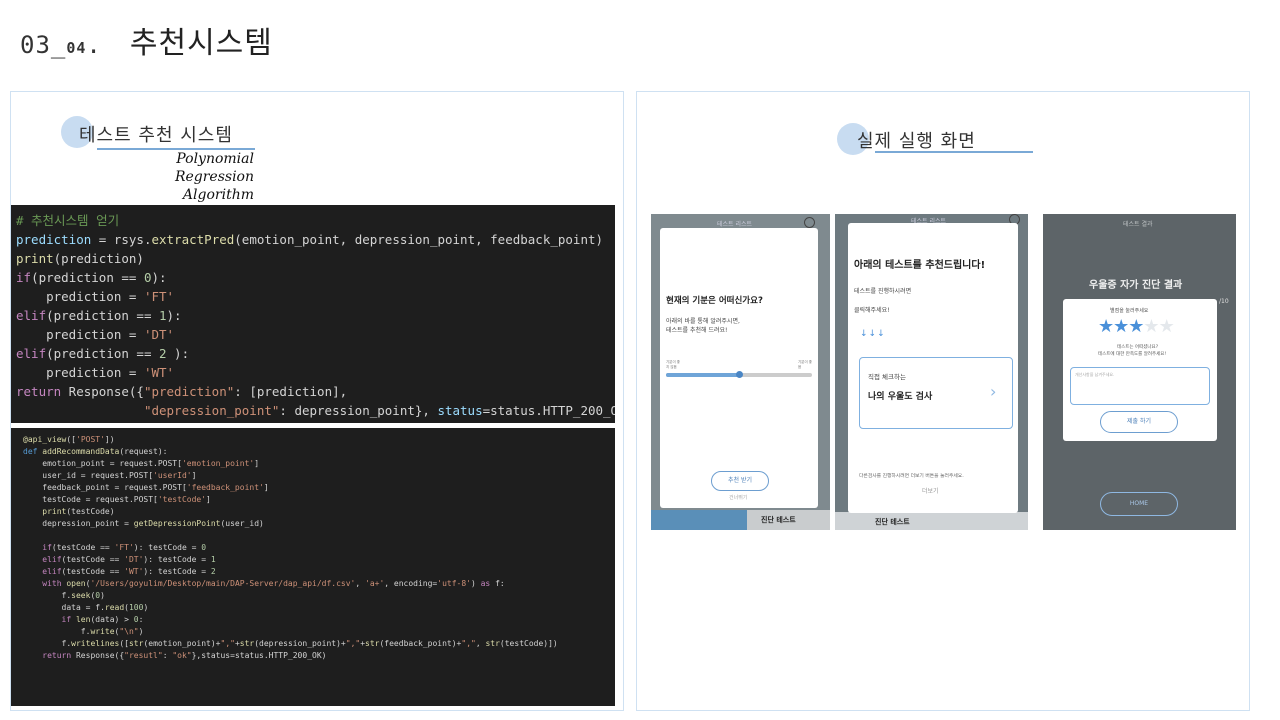 This screenshot has width=1280, height=720. Describe the element at coordinates (1139, 422) in the screenshot. I see `submit-button: 제출 하기` at that location.